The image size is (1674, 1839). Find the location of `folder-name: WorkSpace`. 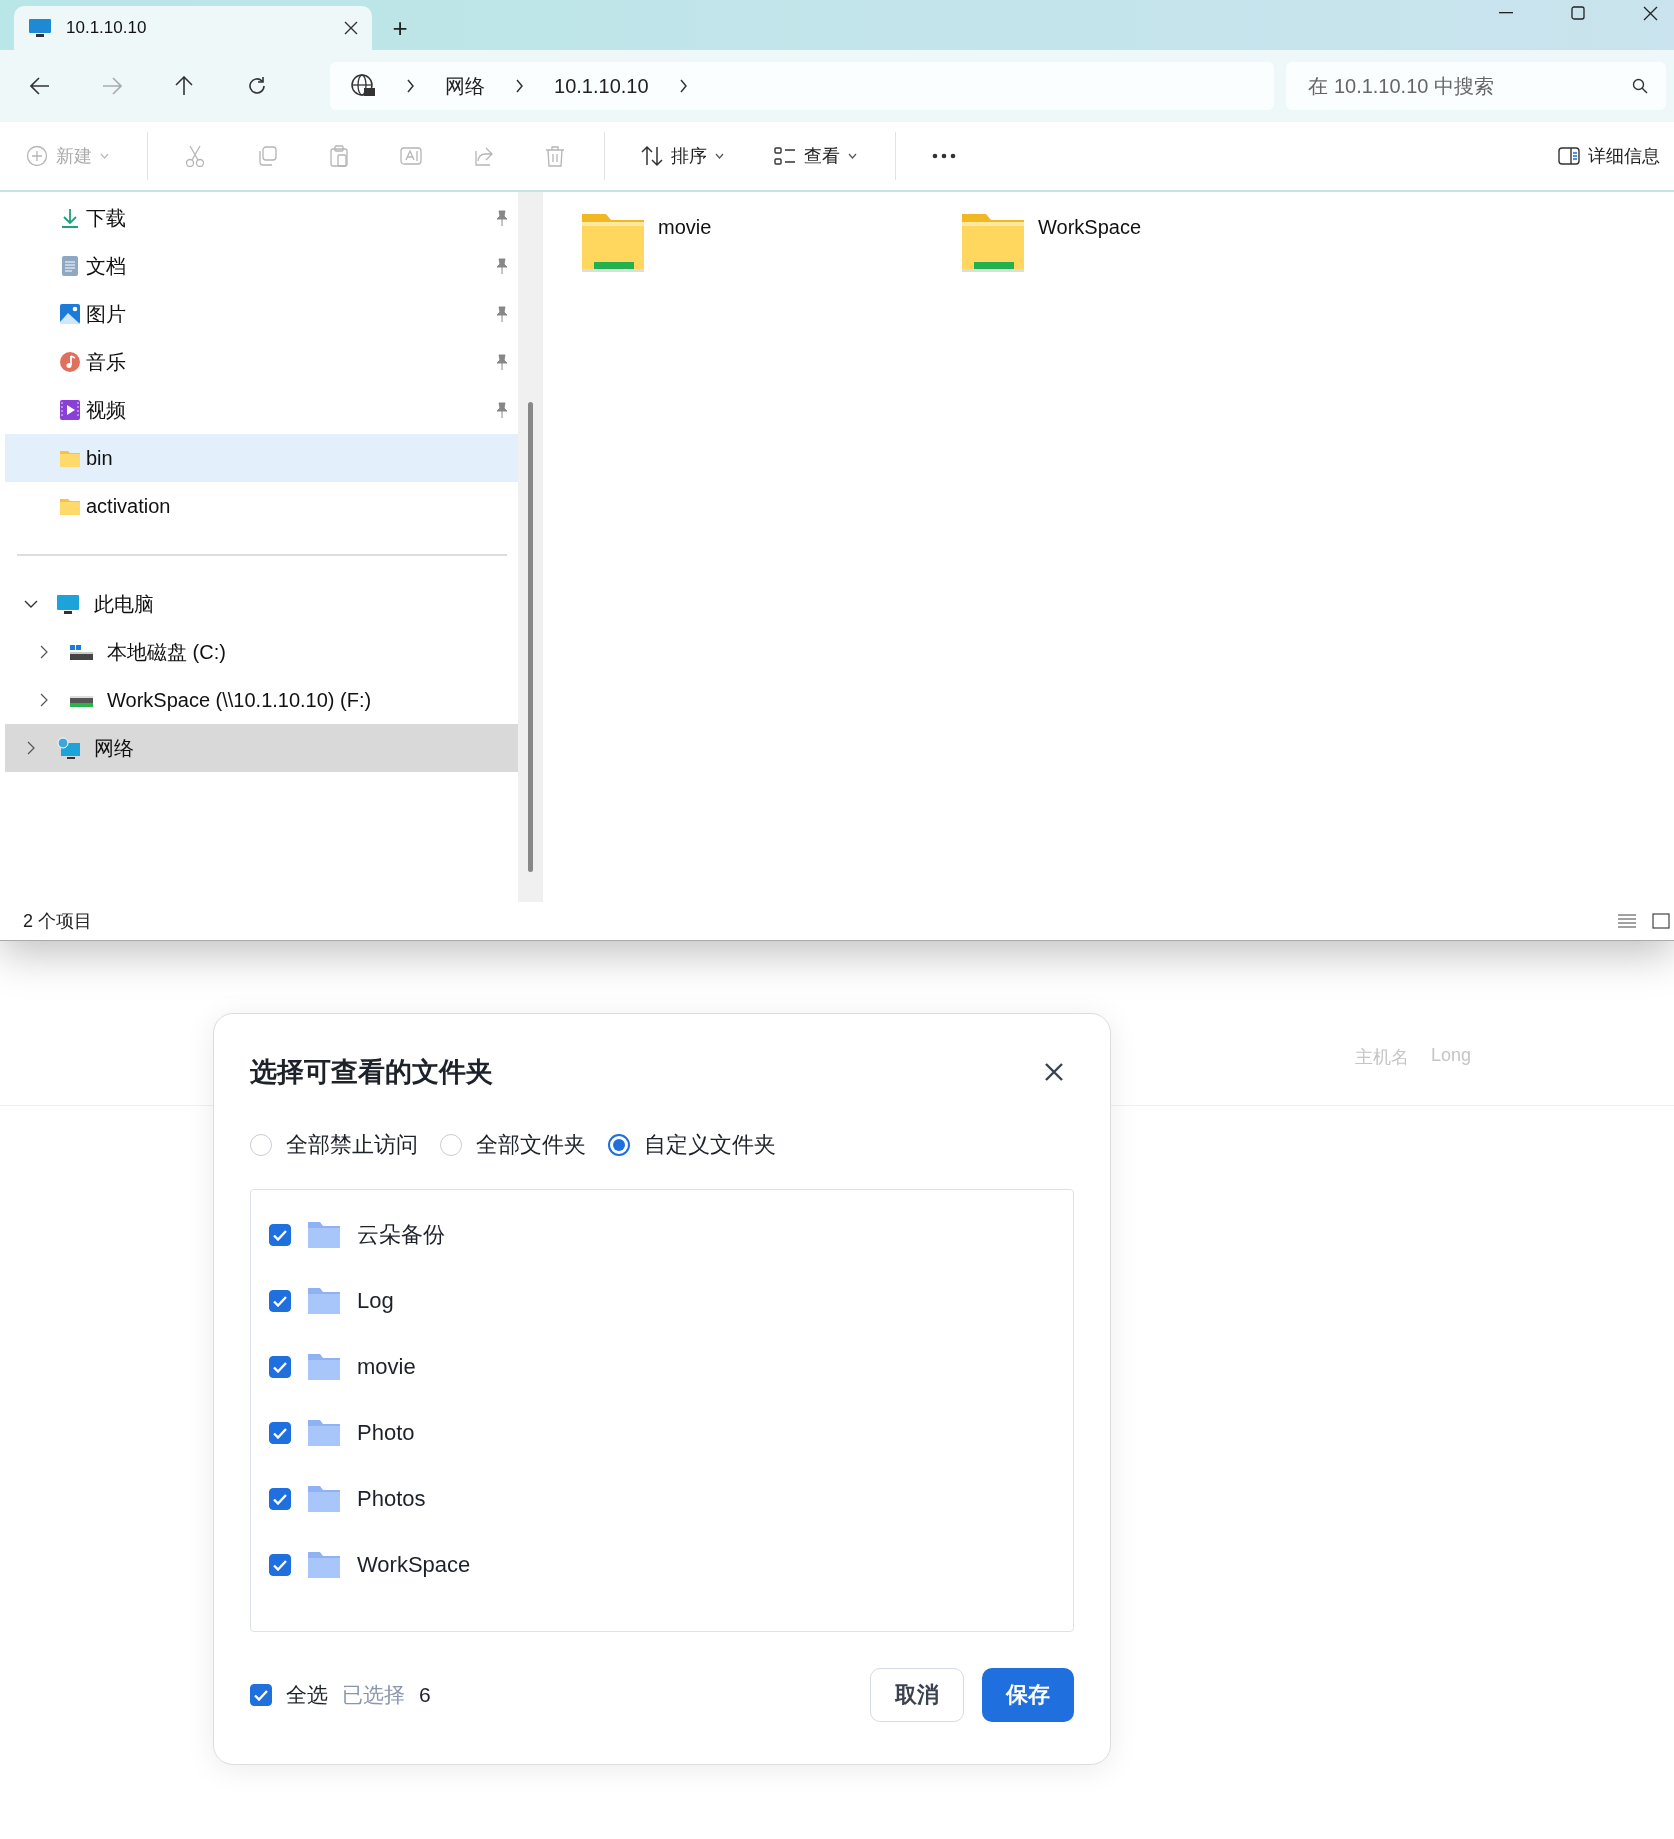

folder-name: WorkSpace is located at coordinates (414, 1565).